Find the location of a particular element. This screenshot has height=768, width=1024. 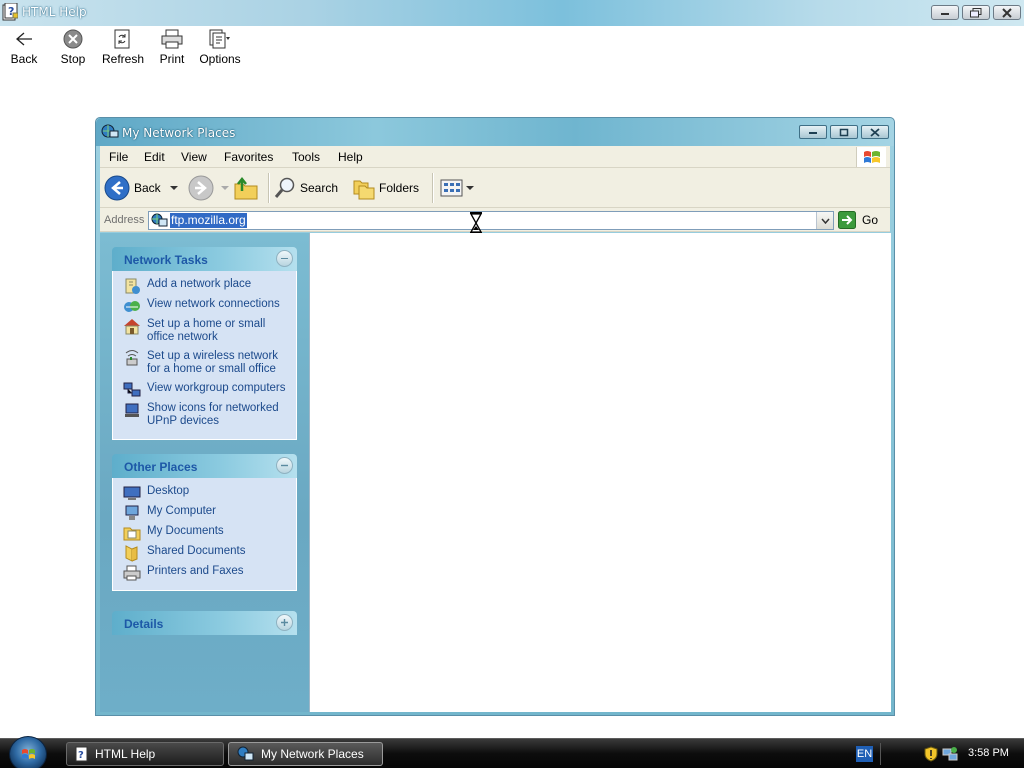

other-places-title: Other Places is located at coordinates (161, 467).